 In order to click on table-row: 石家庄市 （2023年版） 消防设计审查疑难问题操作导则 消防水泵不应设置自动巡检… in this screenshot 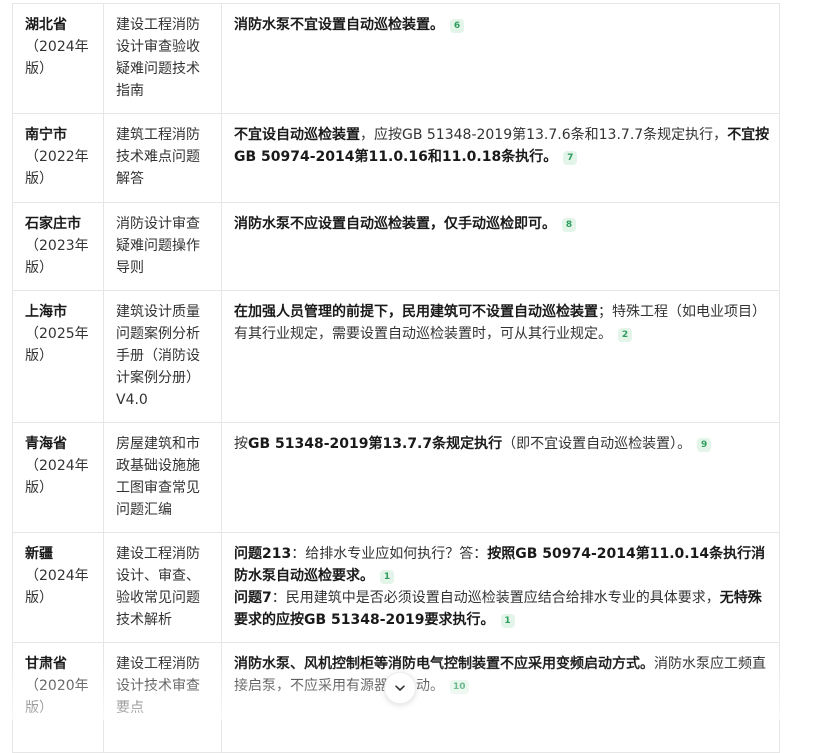, I will do `click(396, 246)`.